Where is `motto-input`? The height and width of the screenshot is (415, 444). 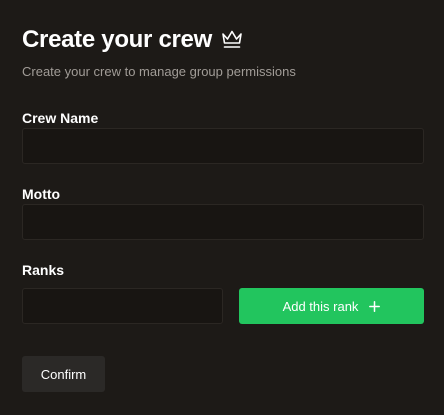
motto-input is located at coordinates (223, 222).